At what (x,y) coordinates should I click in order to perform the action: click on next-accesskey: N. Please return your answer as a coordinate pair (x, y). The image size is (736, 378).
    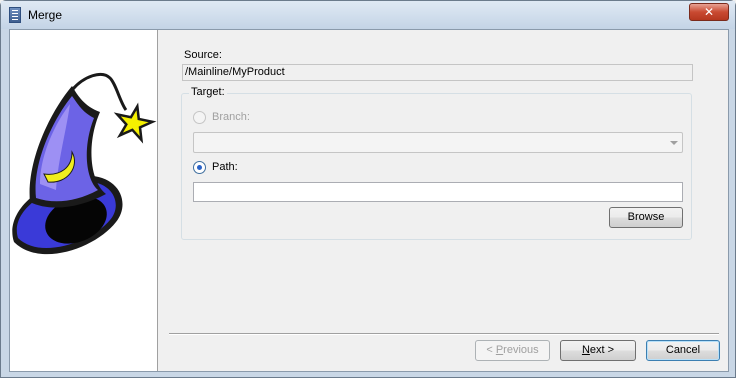
    Looking at the image, I should click on (585, 350).